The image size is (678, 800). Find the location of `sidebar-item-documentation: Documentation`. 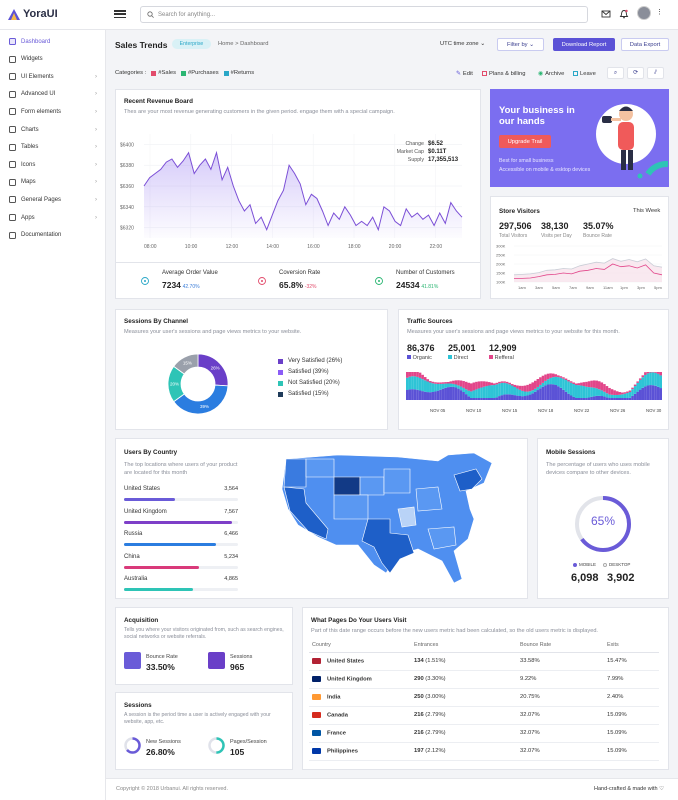

sidebar-item-documentation: Documentation is located at coordinates (52, 235).